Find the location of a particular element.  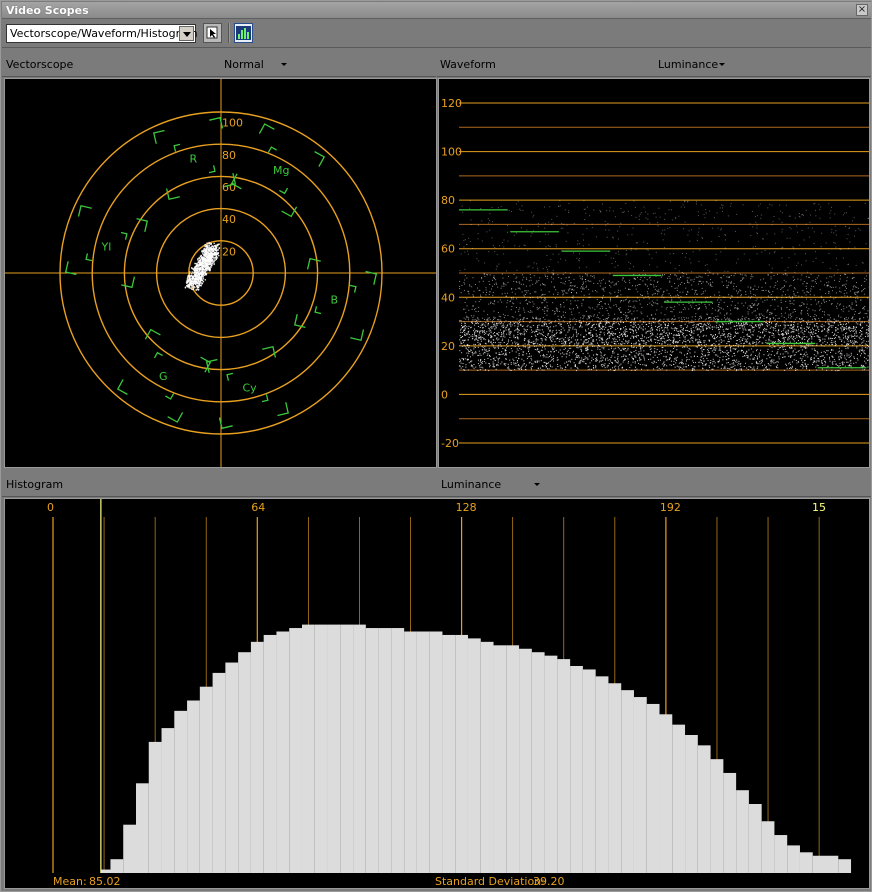

pointer-select-button is located at coordinates (212, 33).